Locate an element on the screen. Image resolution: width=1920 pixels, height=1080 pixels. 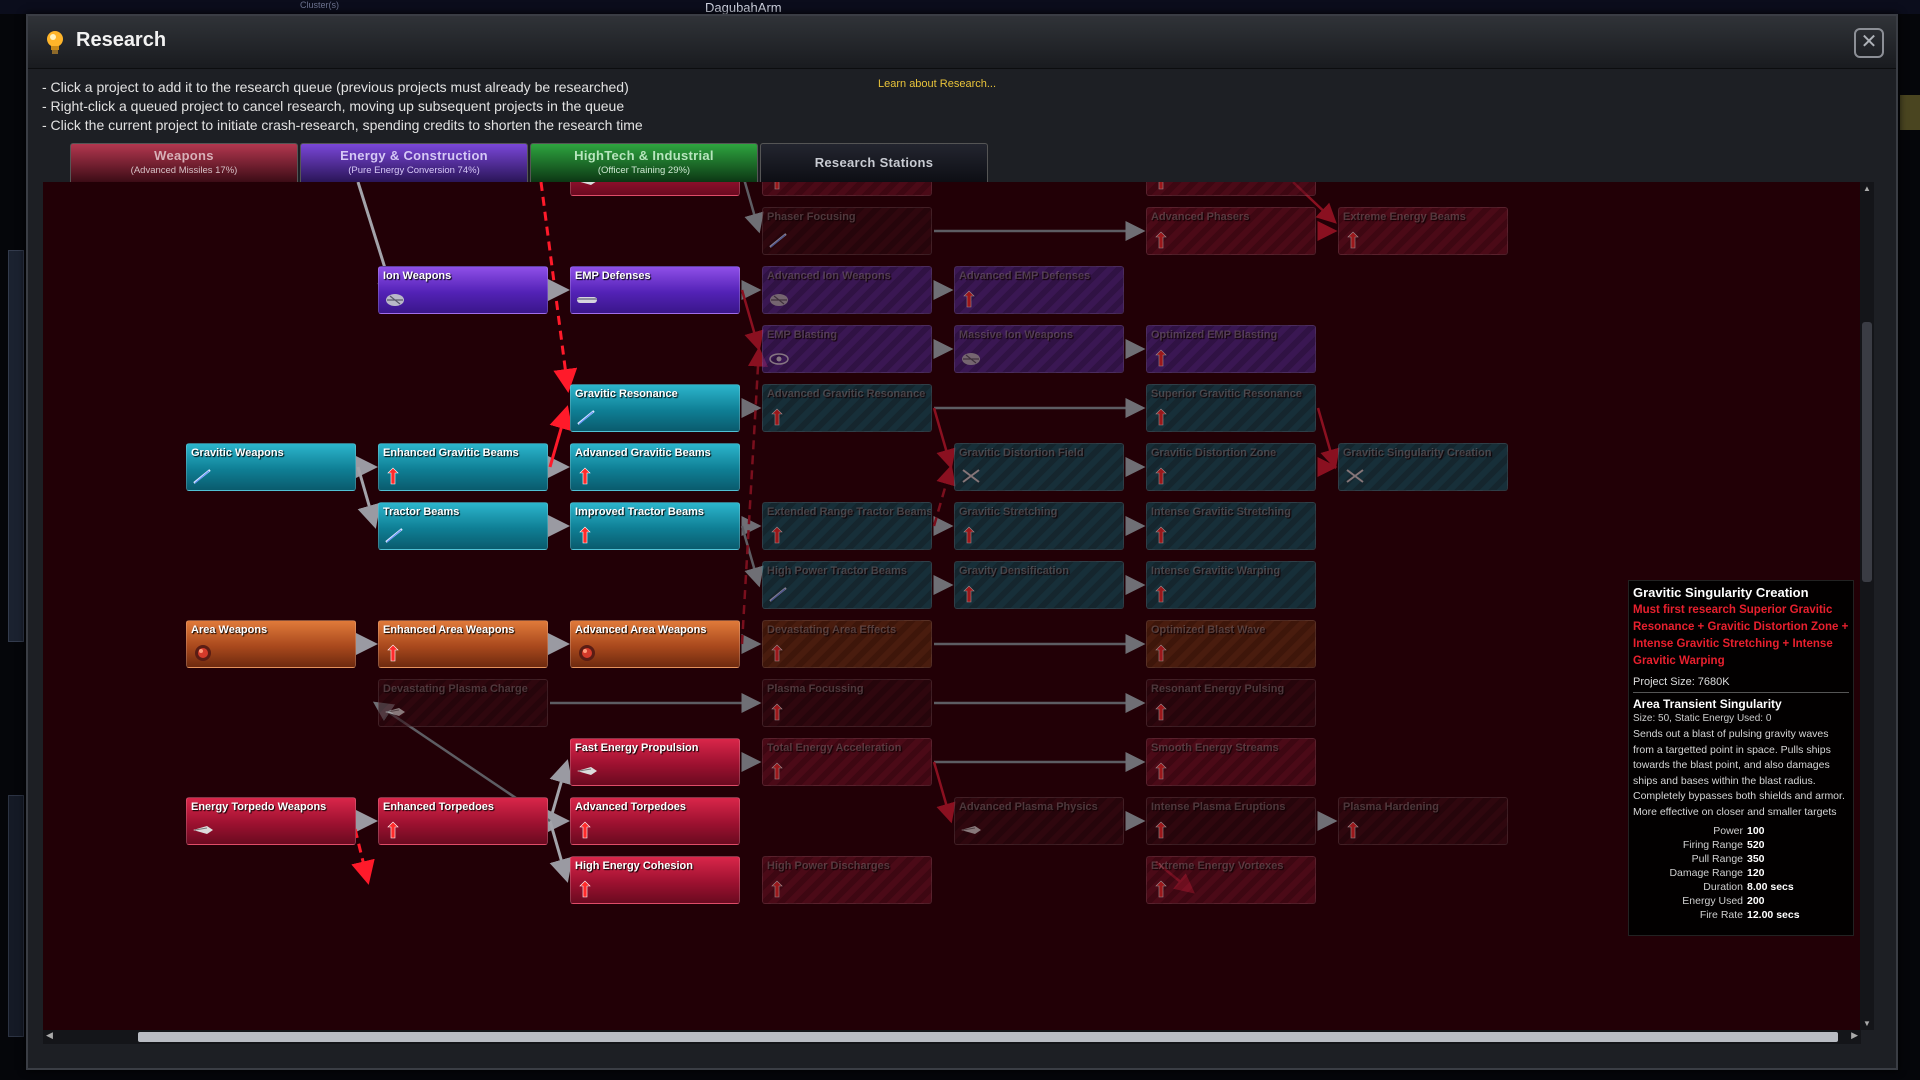
research-node-label: Advanced Plasma Physics is located at coordinates (1028, 807).